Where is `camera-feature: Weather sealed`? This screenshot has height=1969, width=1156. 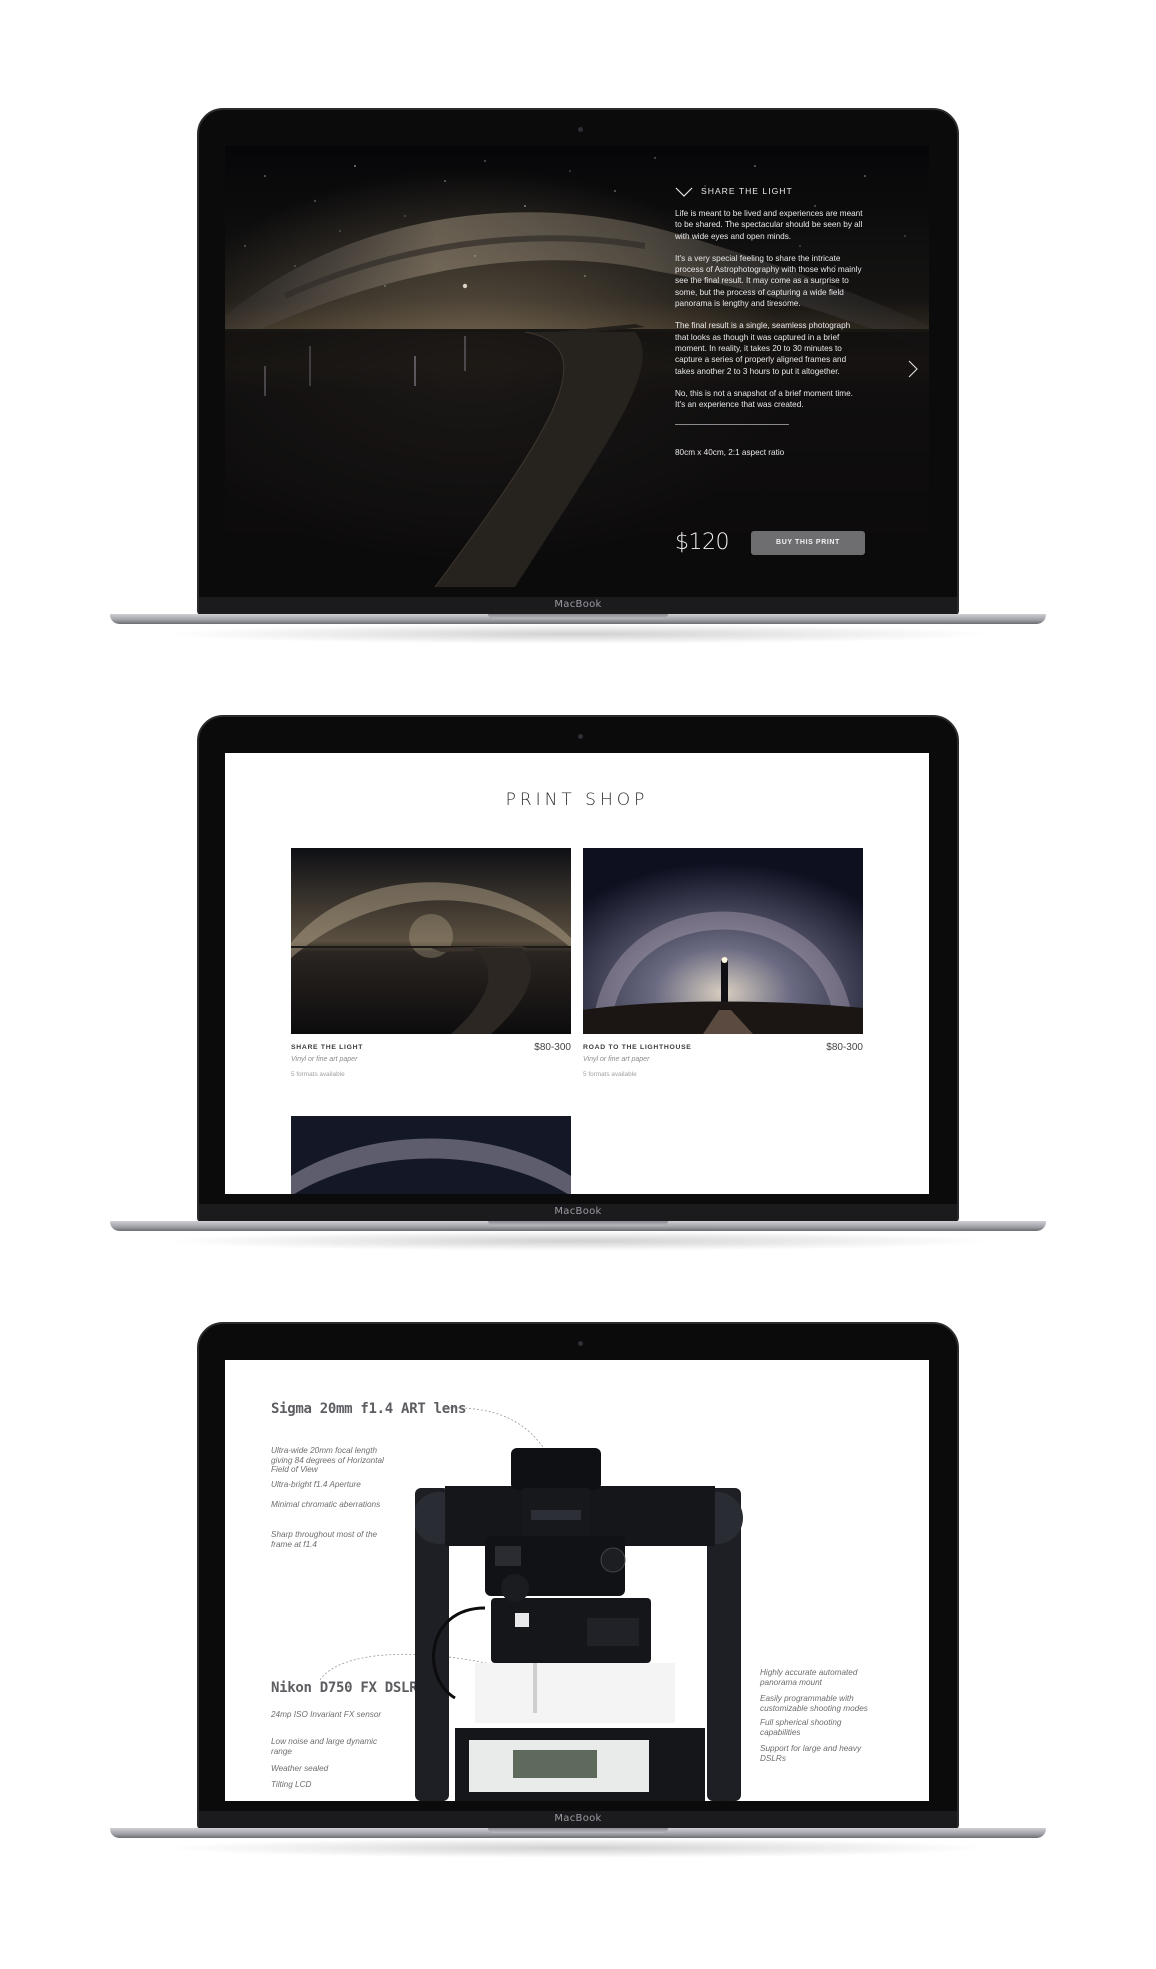 camera-feature: Weather sealed is located at coordinates (300, 1768).